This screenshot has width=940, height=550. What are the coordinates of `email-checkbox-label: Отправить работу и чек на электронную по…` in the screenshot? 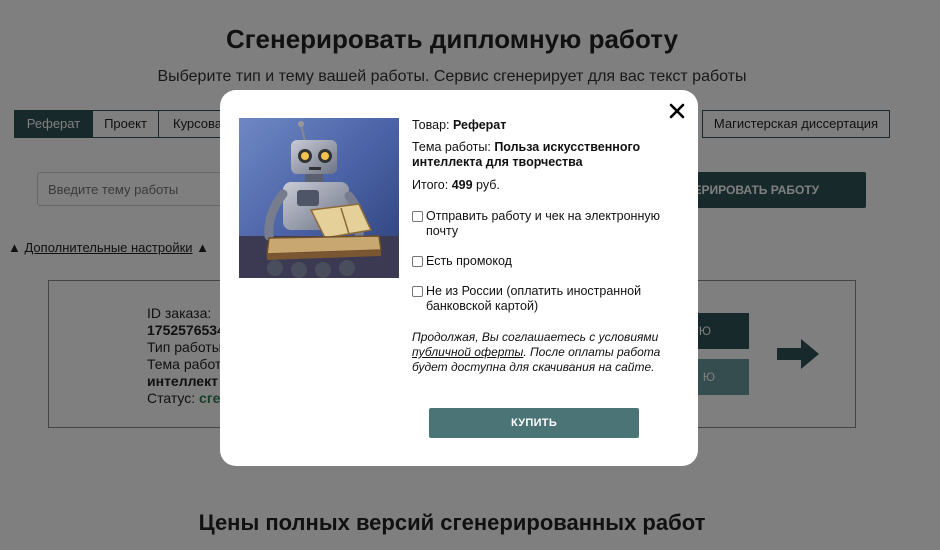 It's located at (543, 223).